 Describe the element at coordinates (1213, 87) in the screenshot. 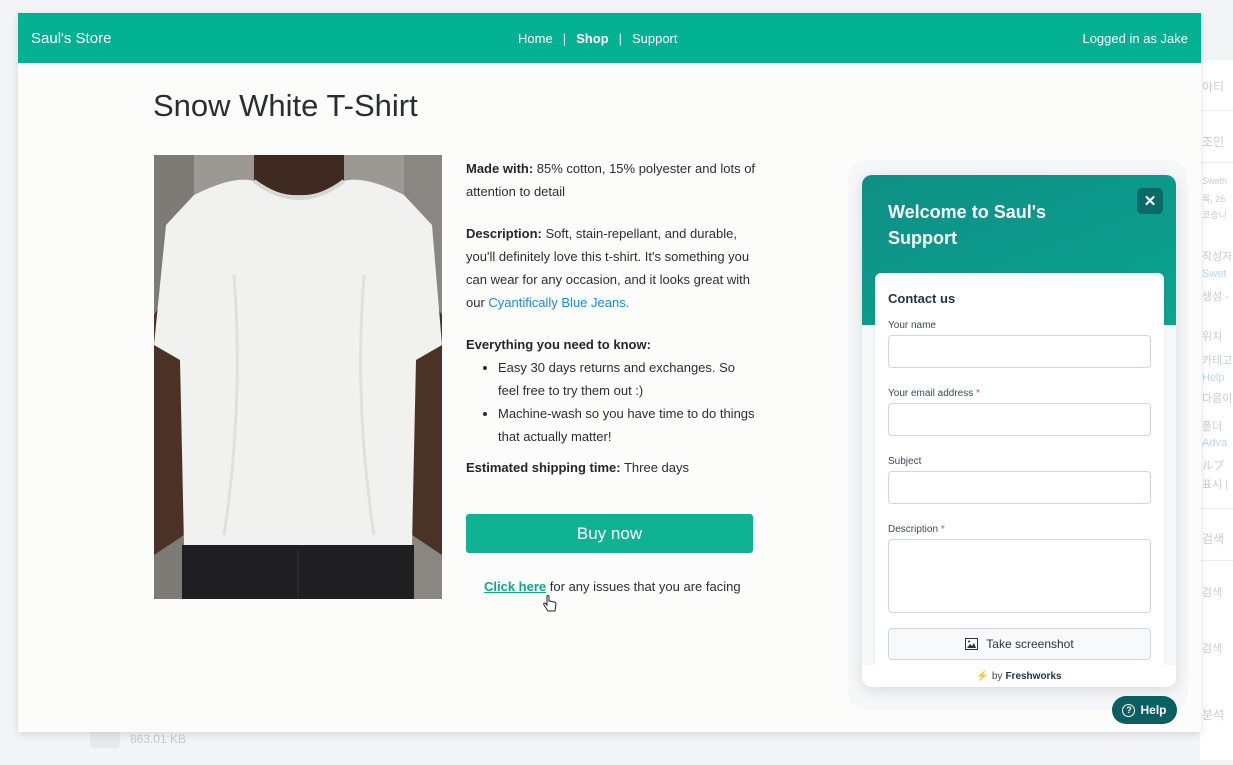

I see `background-text: 아티` at that location.